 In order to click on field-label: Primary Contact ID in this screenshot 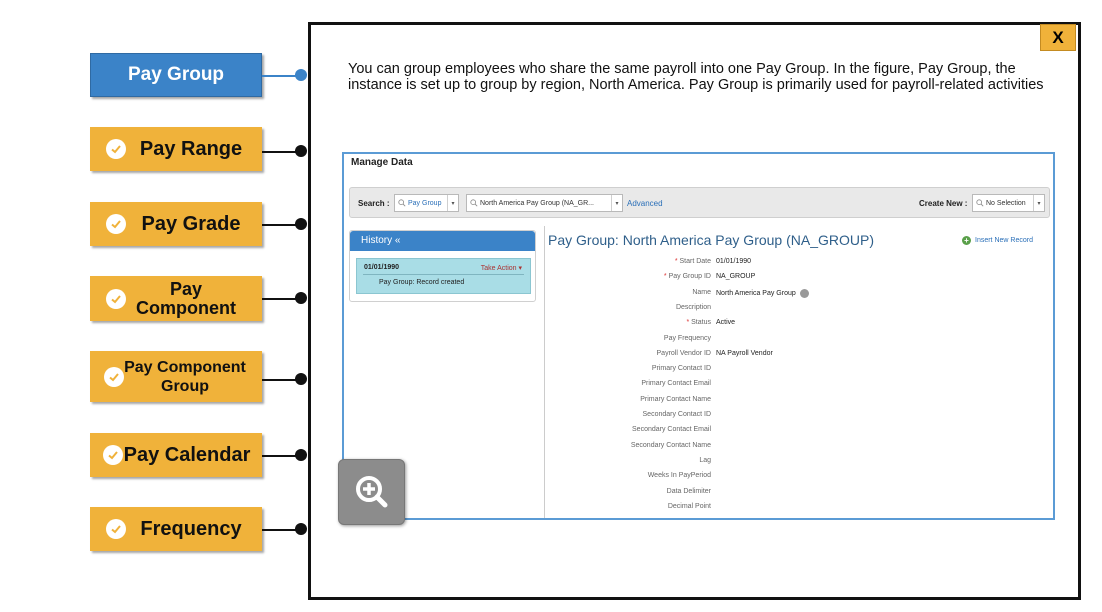, I will do `click(681, 368)`.